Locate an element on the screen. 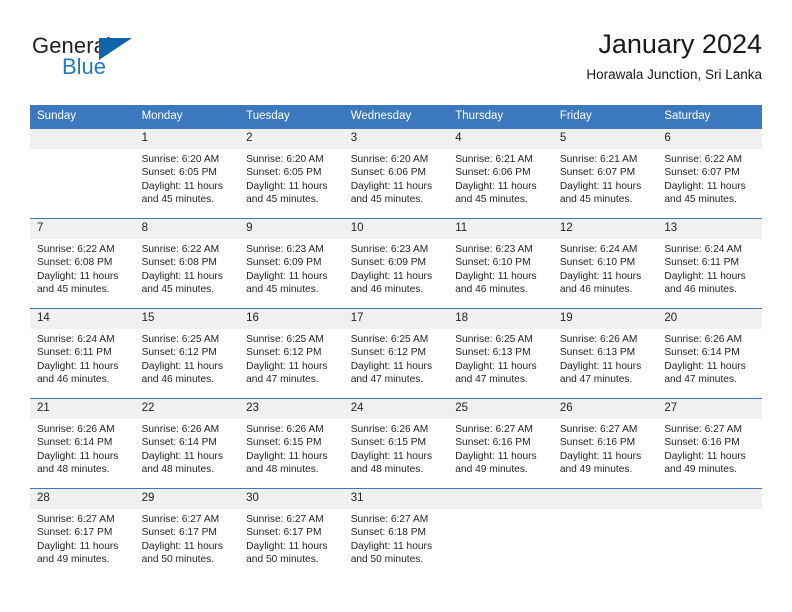 The height and width of the screenshot is (612, 792). day-number: 22 is located at coordinates (187, 409).